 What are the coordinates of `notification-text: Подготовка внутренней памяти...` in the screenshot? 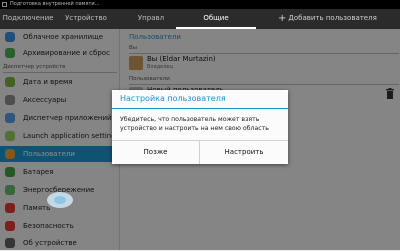 It's located at (55, 4).